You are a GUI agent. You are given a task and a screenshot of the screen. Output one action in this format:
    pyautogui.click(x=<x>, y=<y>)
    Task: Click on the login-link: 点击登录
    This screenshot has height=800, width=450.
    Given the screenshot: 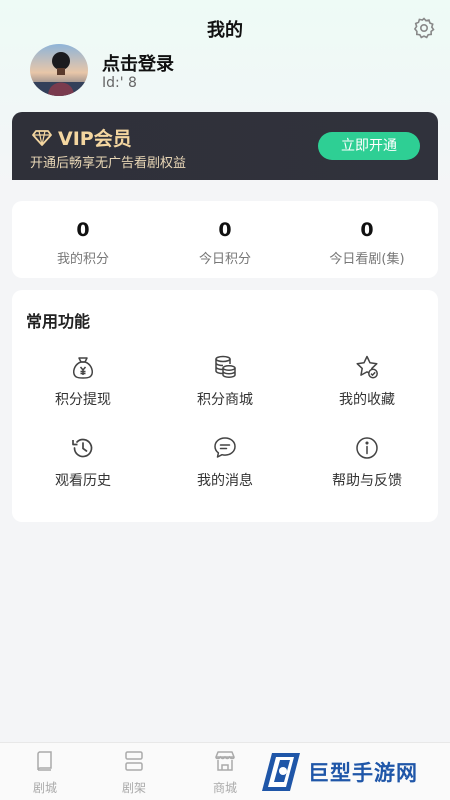 What is the action you would take?
    pyautogui.click(x=138, y=63)
    